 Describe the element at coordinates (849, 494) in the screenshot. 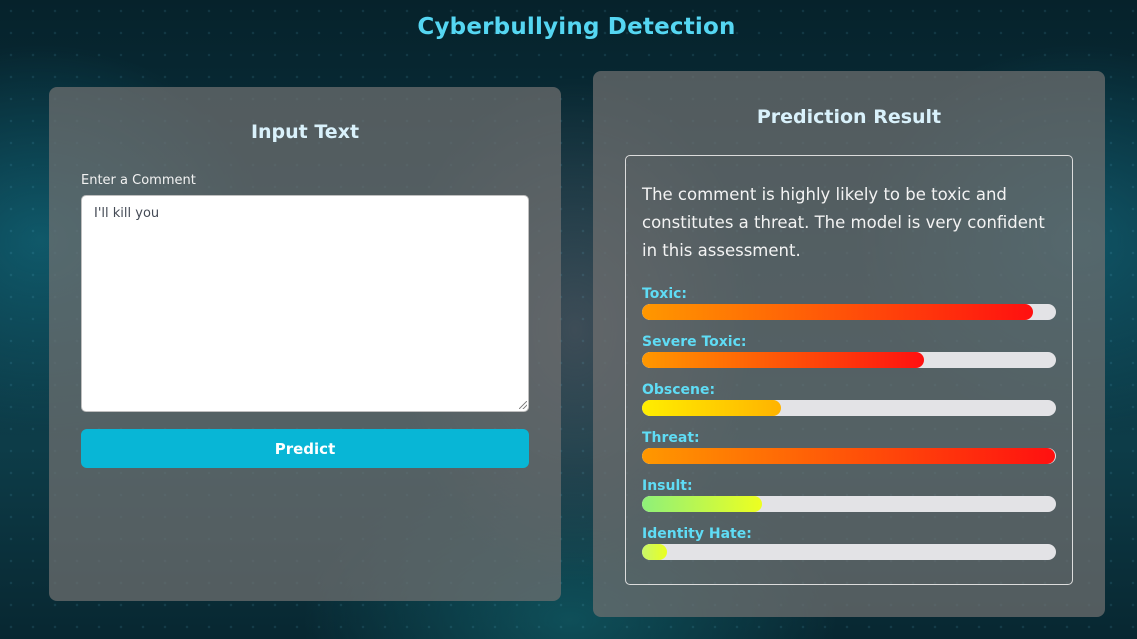

I see `metric-insult: Insult:` at that location.